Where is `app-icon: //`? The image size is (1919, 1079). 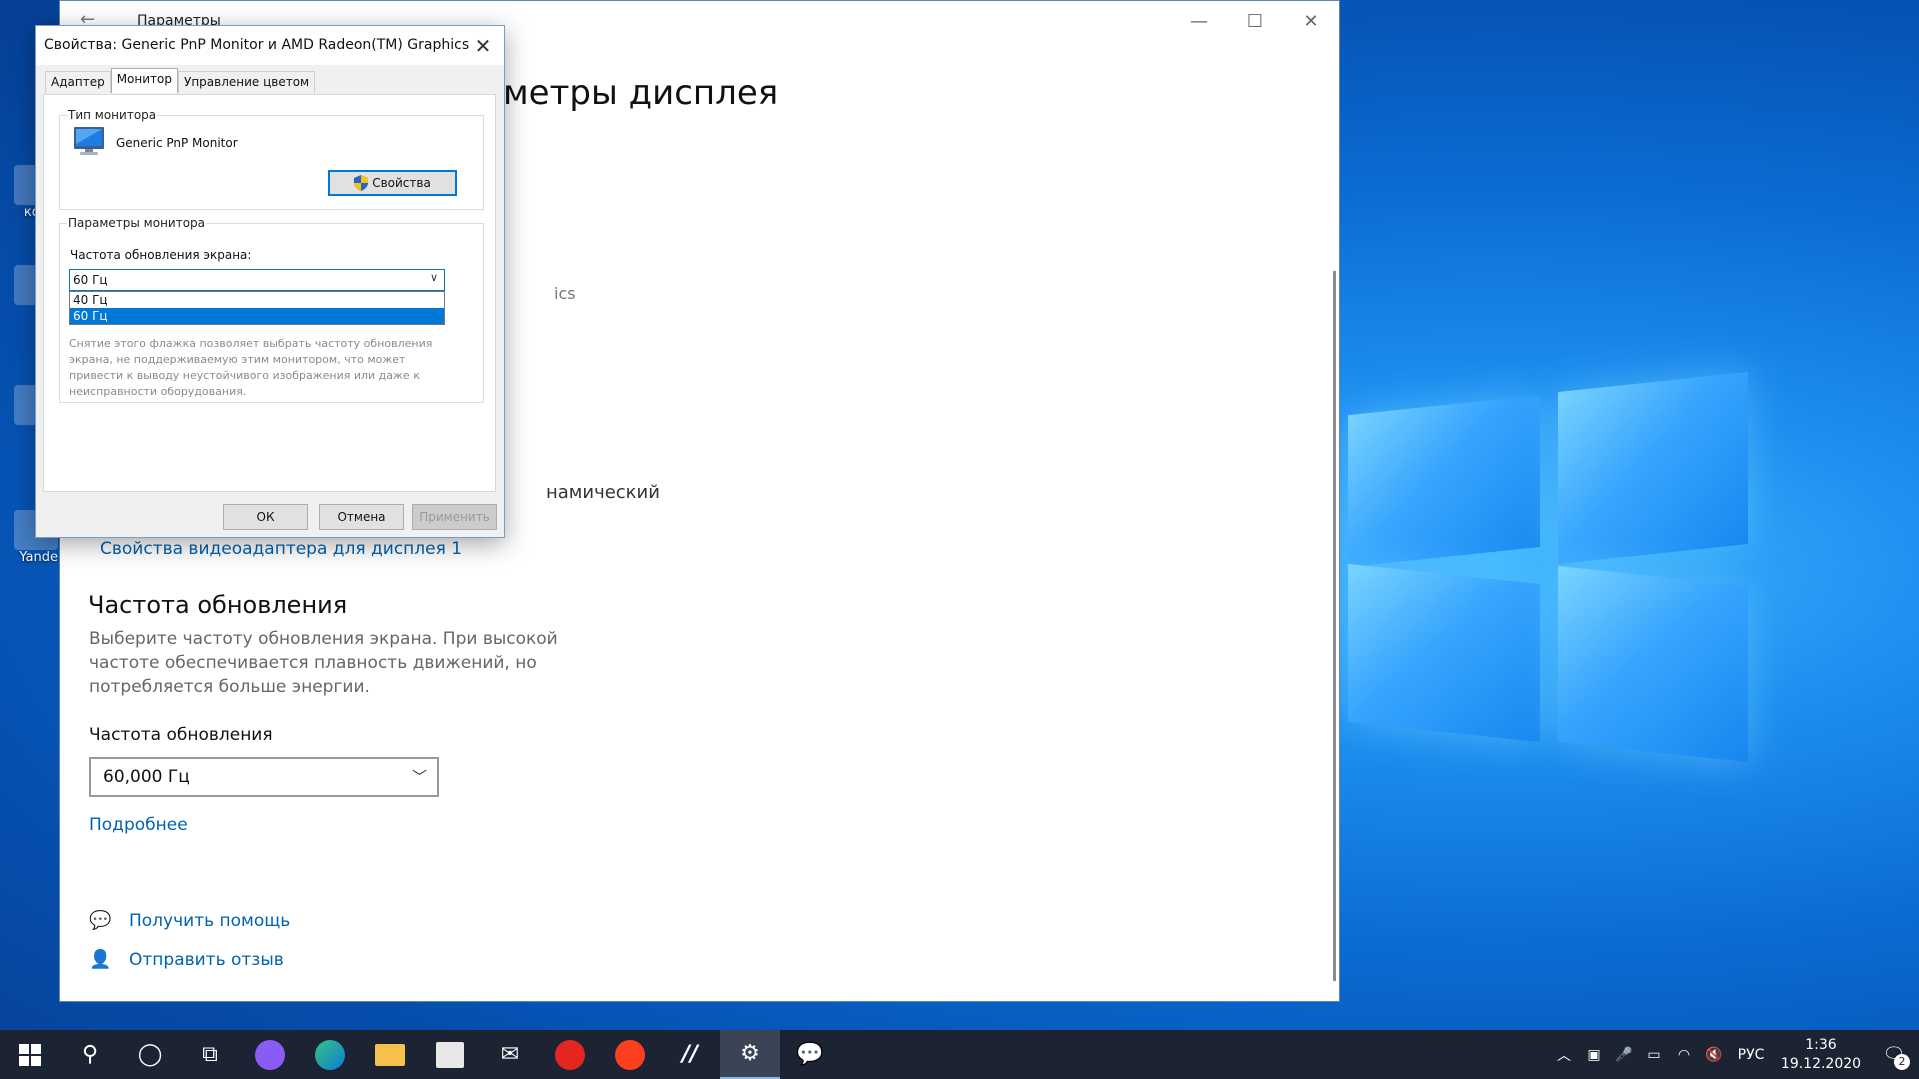 app-icon: // is located at coordinates (690, 1054).